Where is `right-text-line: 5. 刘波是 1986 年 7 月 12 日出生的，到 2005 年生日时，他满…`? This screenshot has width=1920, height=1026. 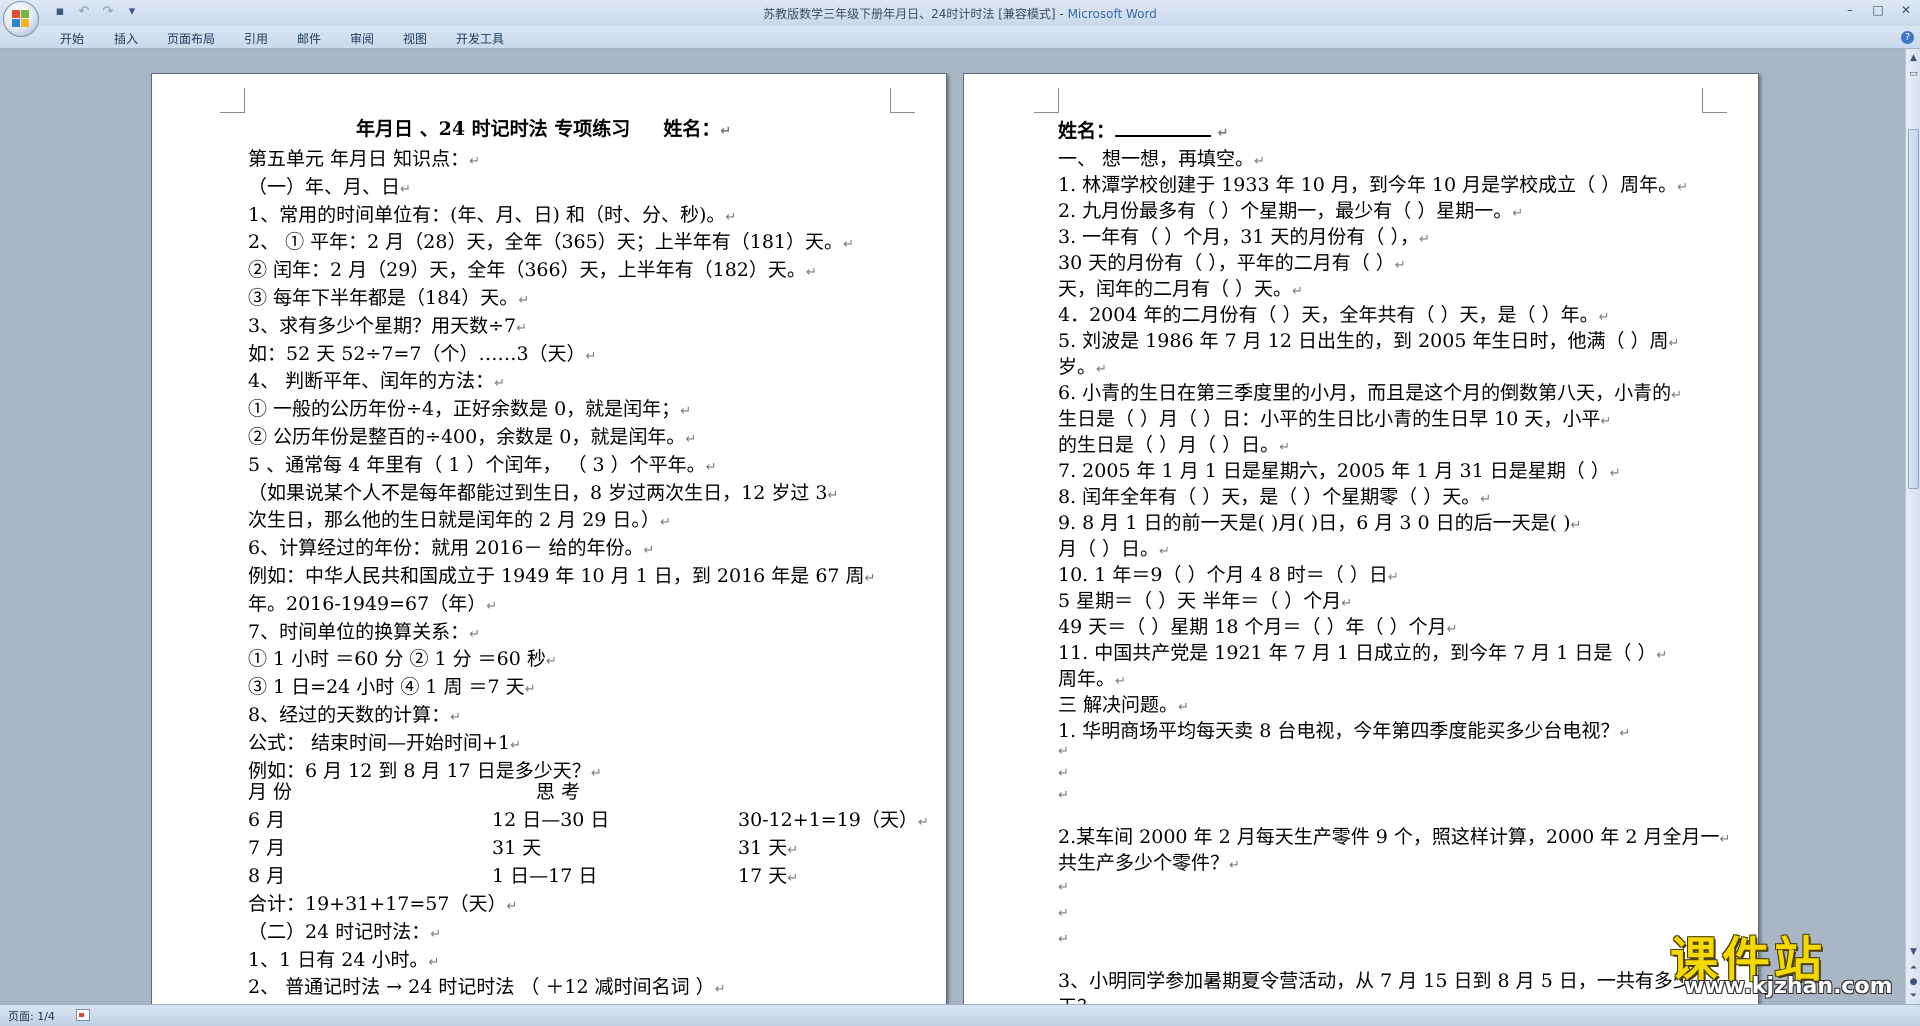
right-text-line: 5. 刘波是 1986 年 7 月 12 日出生的，到 2005 年生日时，他满… is located at coordinates (1368, 339).